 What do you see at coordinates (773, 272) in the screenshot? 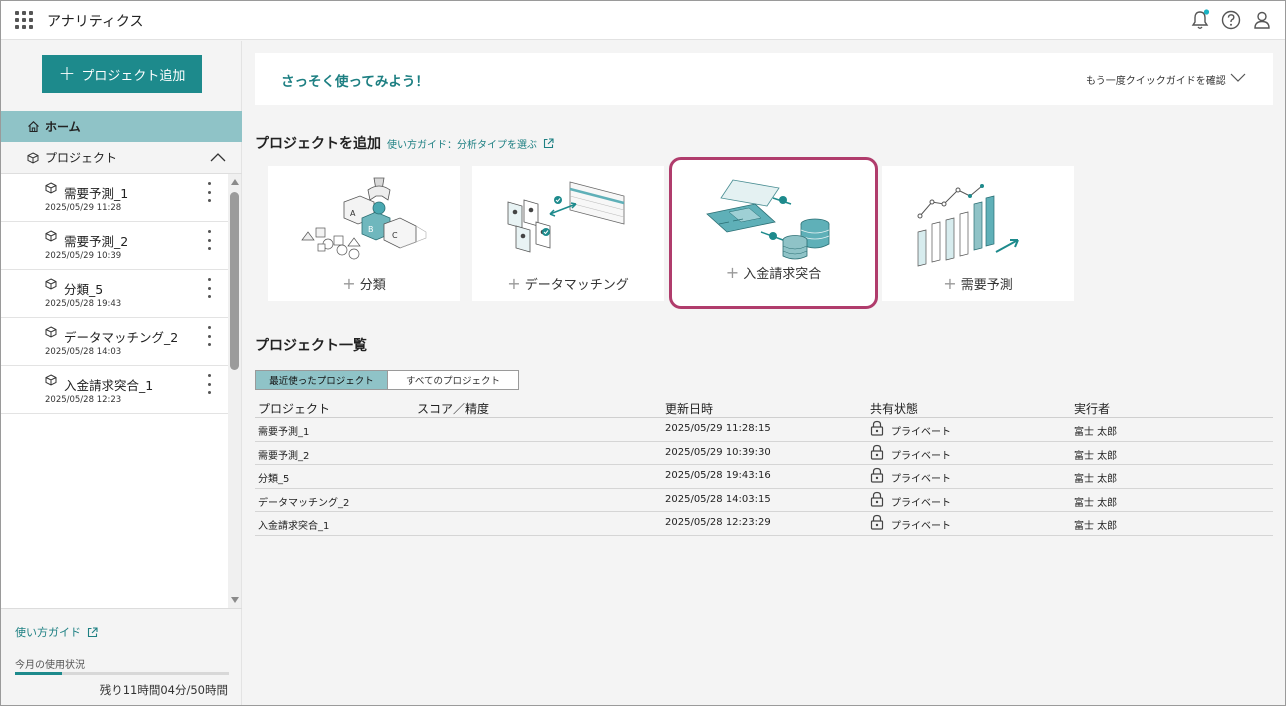
I see `card-payment-reconciliation-label: + 入金請求突合` at bounding box center [773, 272].